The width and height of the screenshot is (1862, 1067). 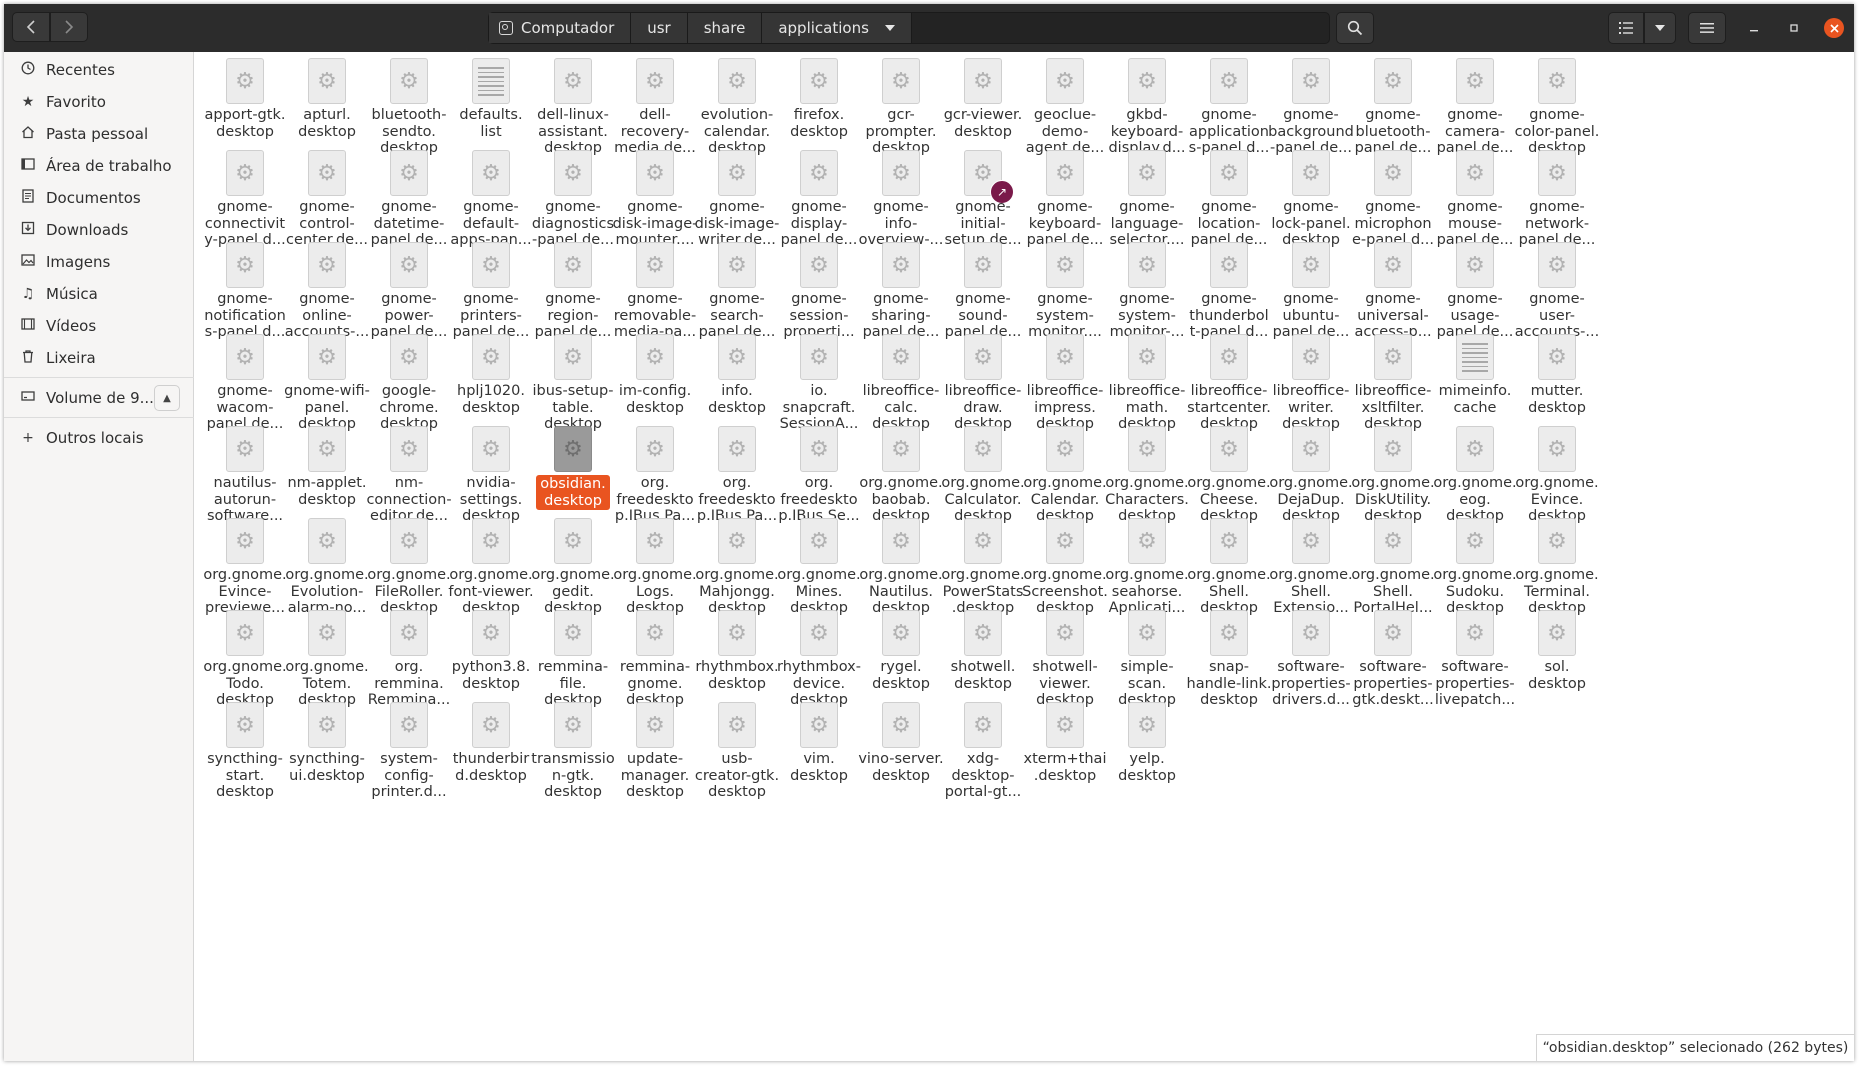 What do you see at coordinates (573, 775) in the screenshot?
I see `file-name: transmissio n-gtk. desktop` at bounding box center [573, 775].